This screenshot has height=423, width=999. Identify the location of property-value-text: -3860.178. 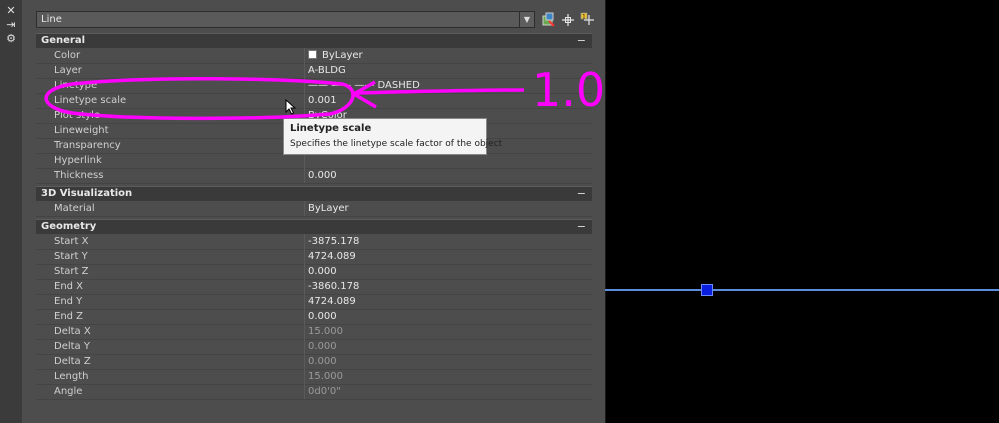
(334, 286).